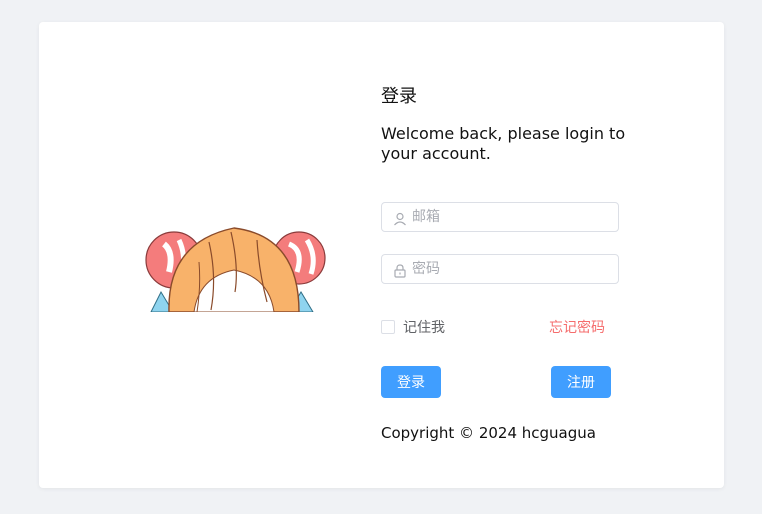  Describe the element at coordinates (411, 382) in the screenshot. I see `login-button: 登录` at that location.